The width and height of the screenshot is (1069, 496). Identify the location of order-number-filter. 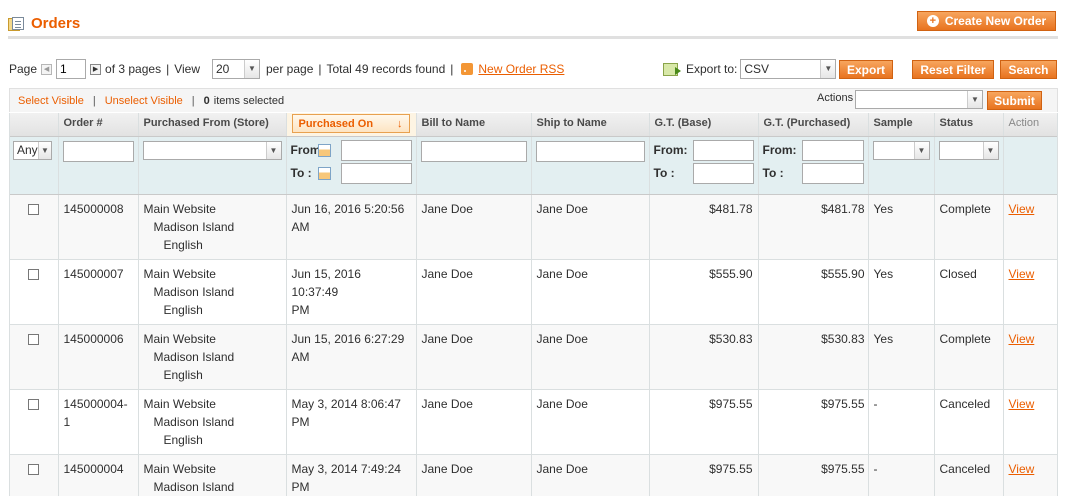
(98, 151).